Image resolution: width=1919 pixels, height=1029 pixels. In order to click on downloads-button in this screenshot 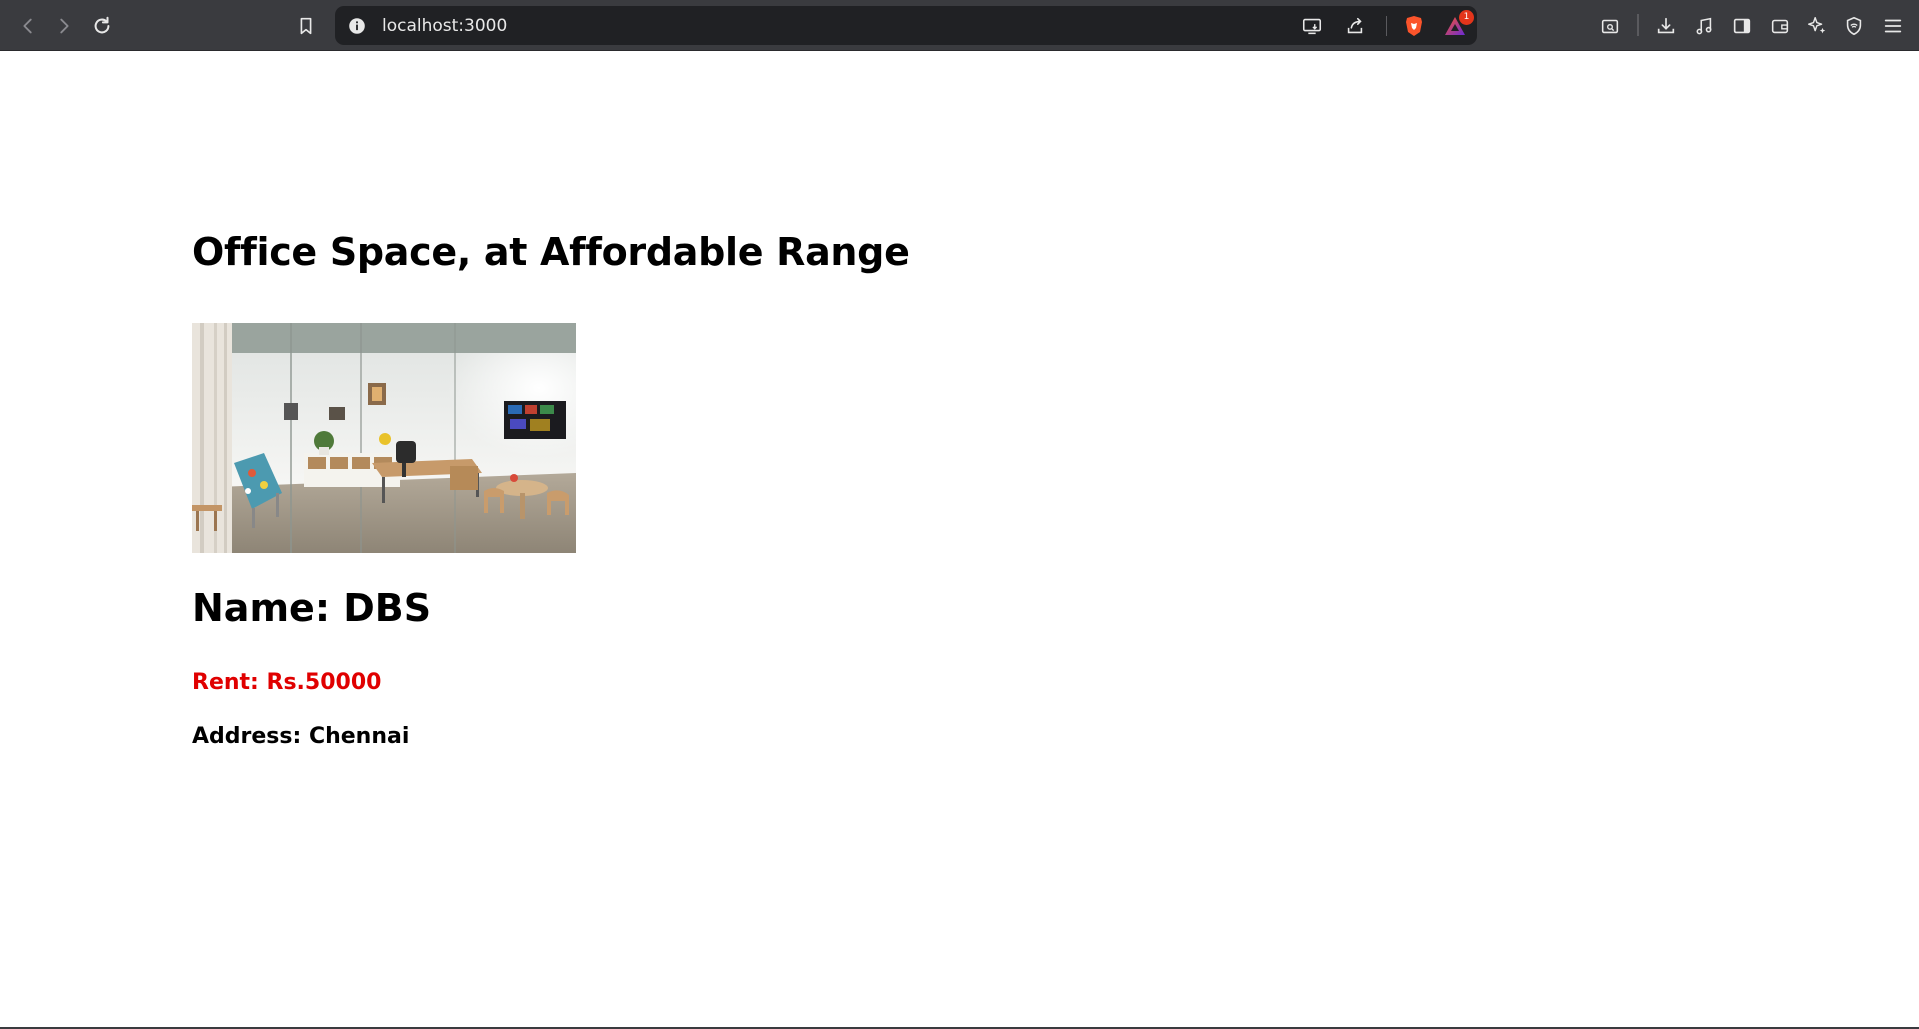, I will do `click(1666, 26)`.